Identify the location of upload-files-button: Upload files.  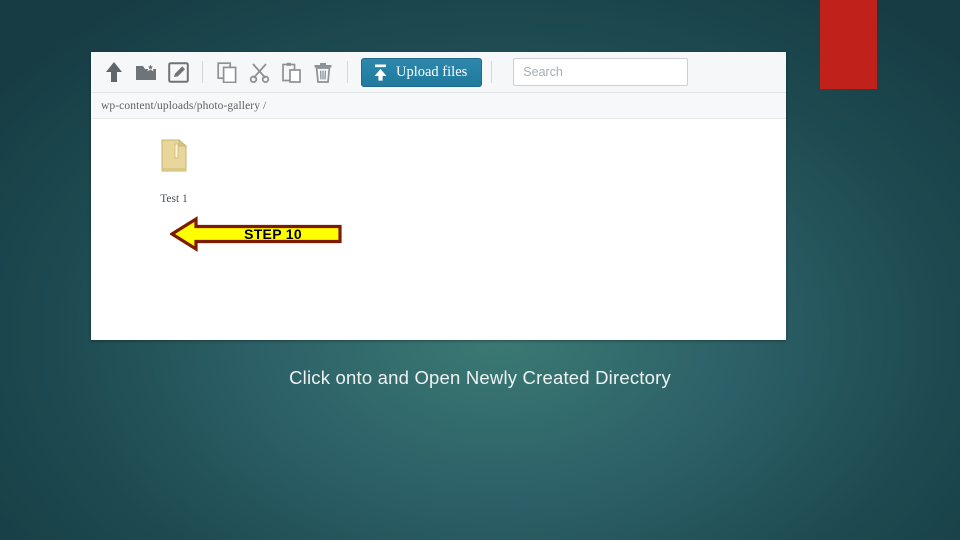
(422, 72).